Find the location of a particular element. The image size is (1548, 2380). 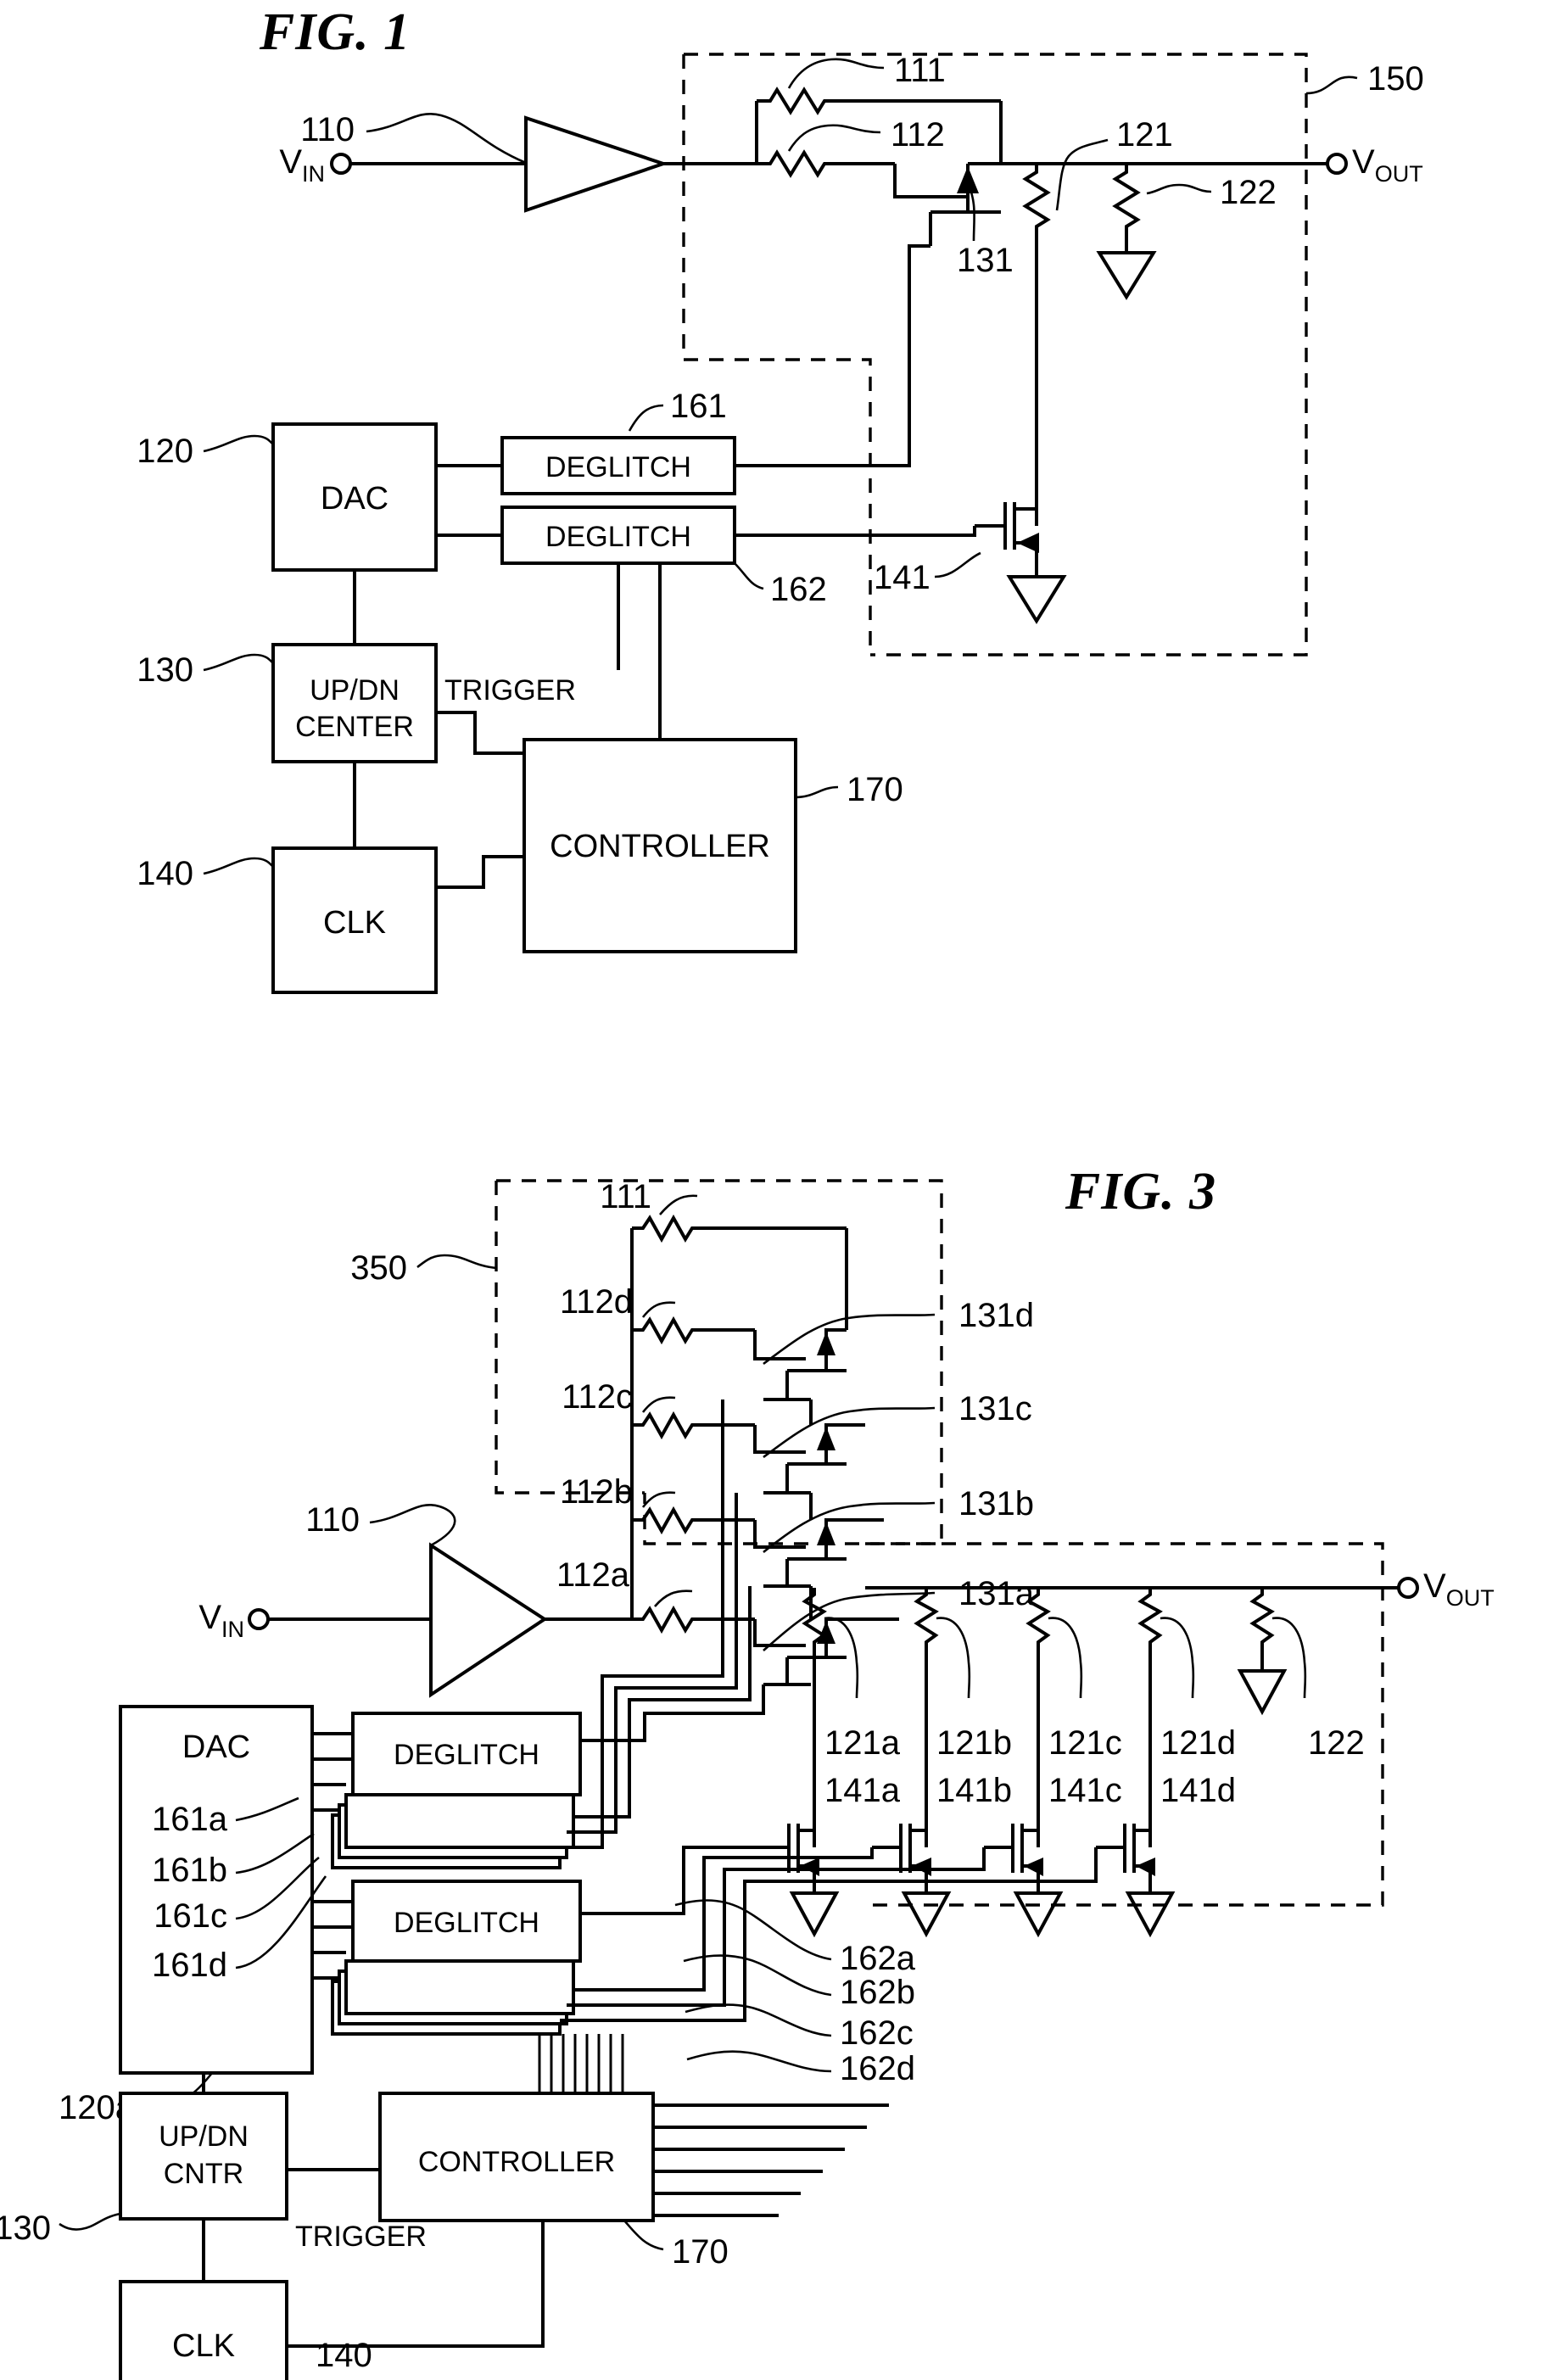

fig3-vout-label: VOUT is located at coordinates (1459, 1589).